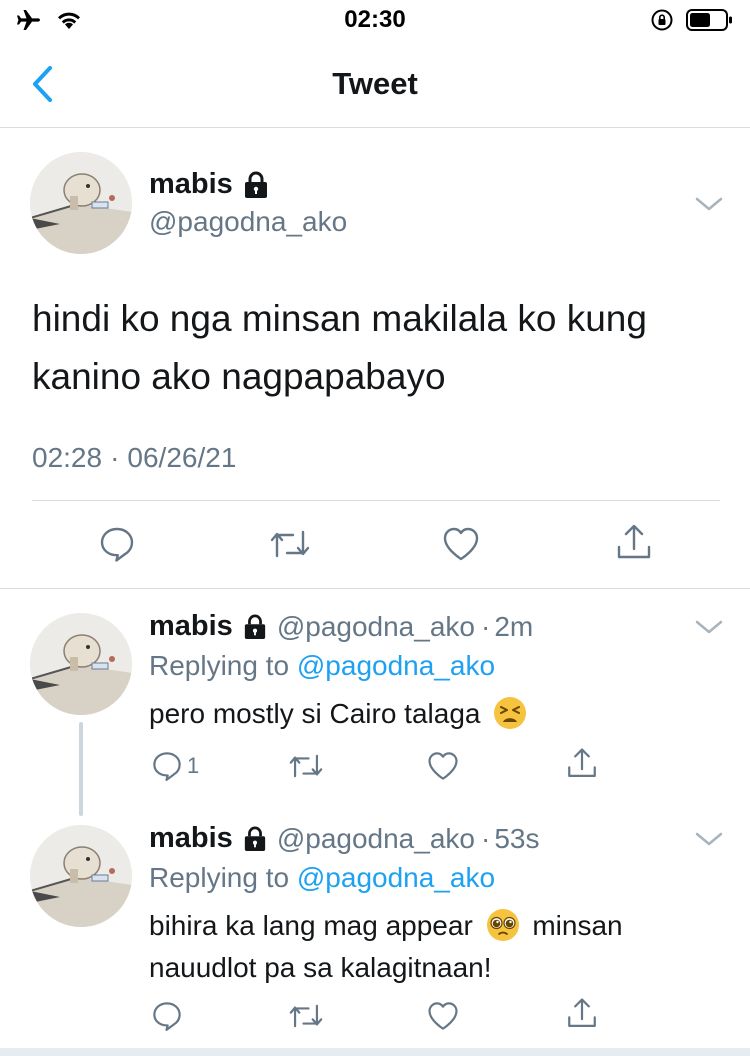 The image size is (750, 1056). What do you see at coordinates (502, 924) in the screenshot?
I see `pleading-face-emoji` at bounding box center [502, 924].